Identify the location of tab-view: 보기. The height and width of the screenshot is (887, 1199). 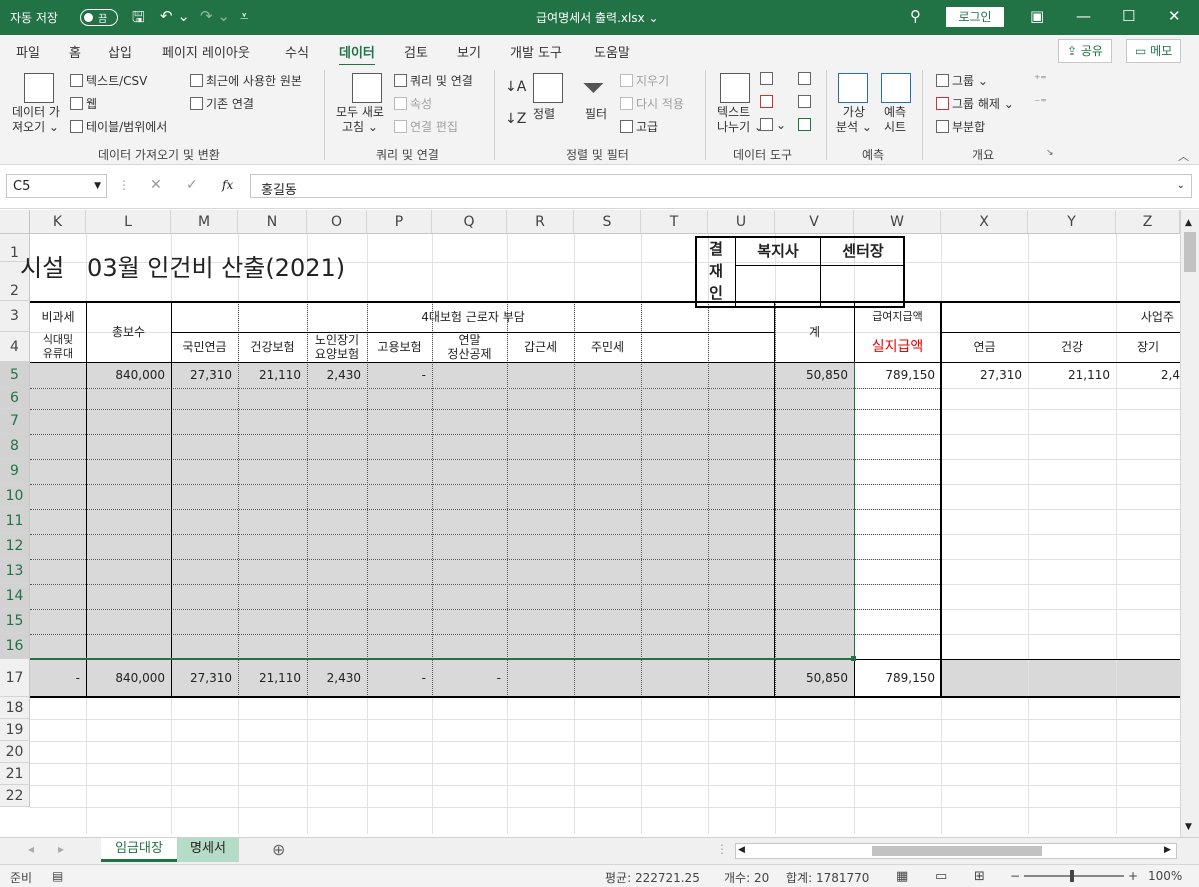
(469, 51).